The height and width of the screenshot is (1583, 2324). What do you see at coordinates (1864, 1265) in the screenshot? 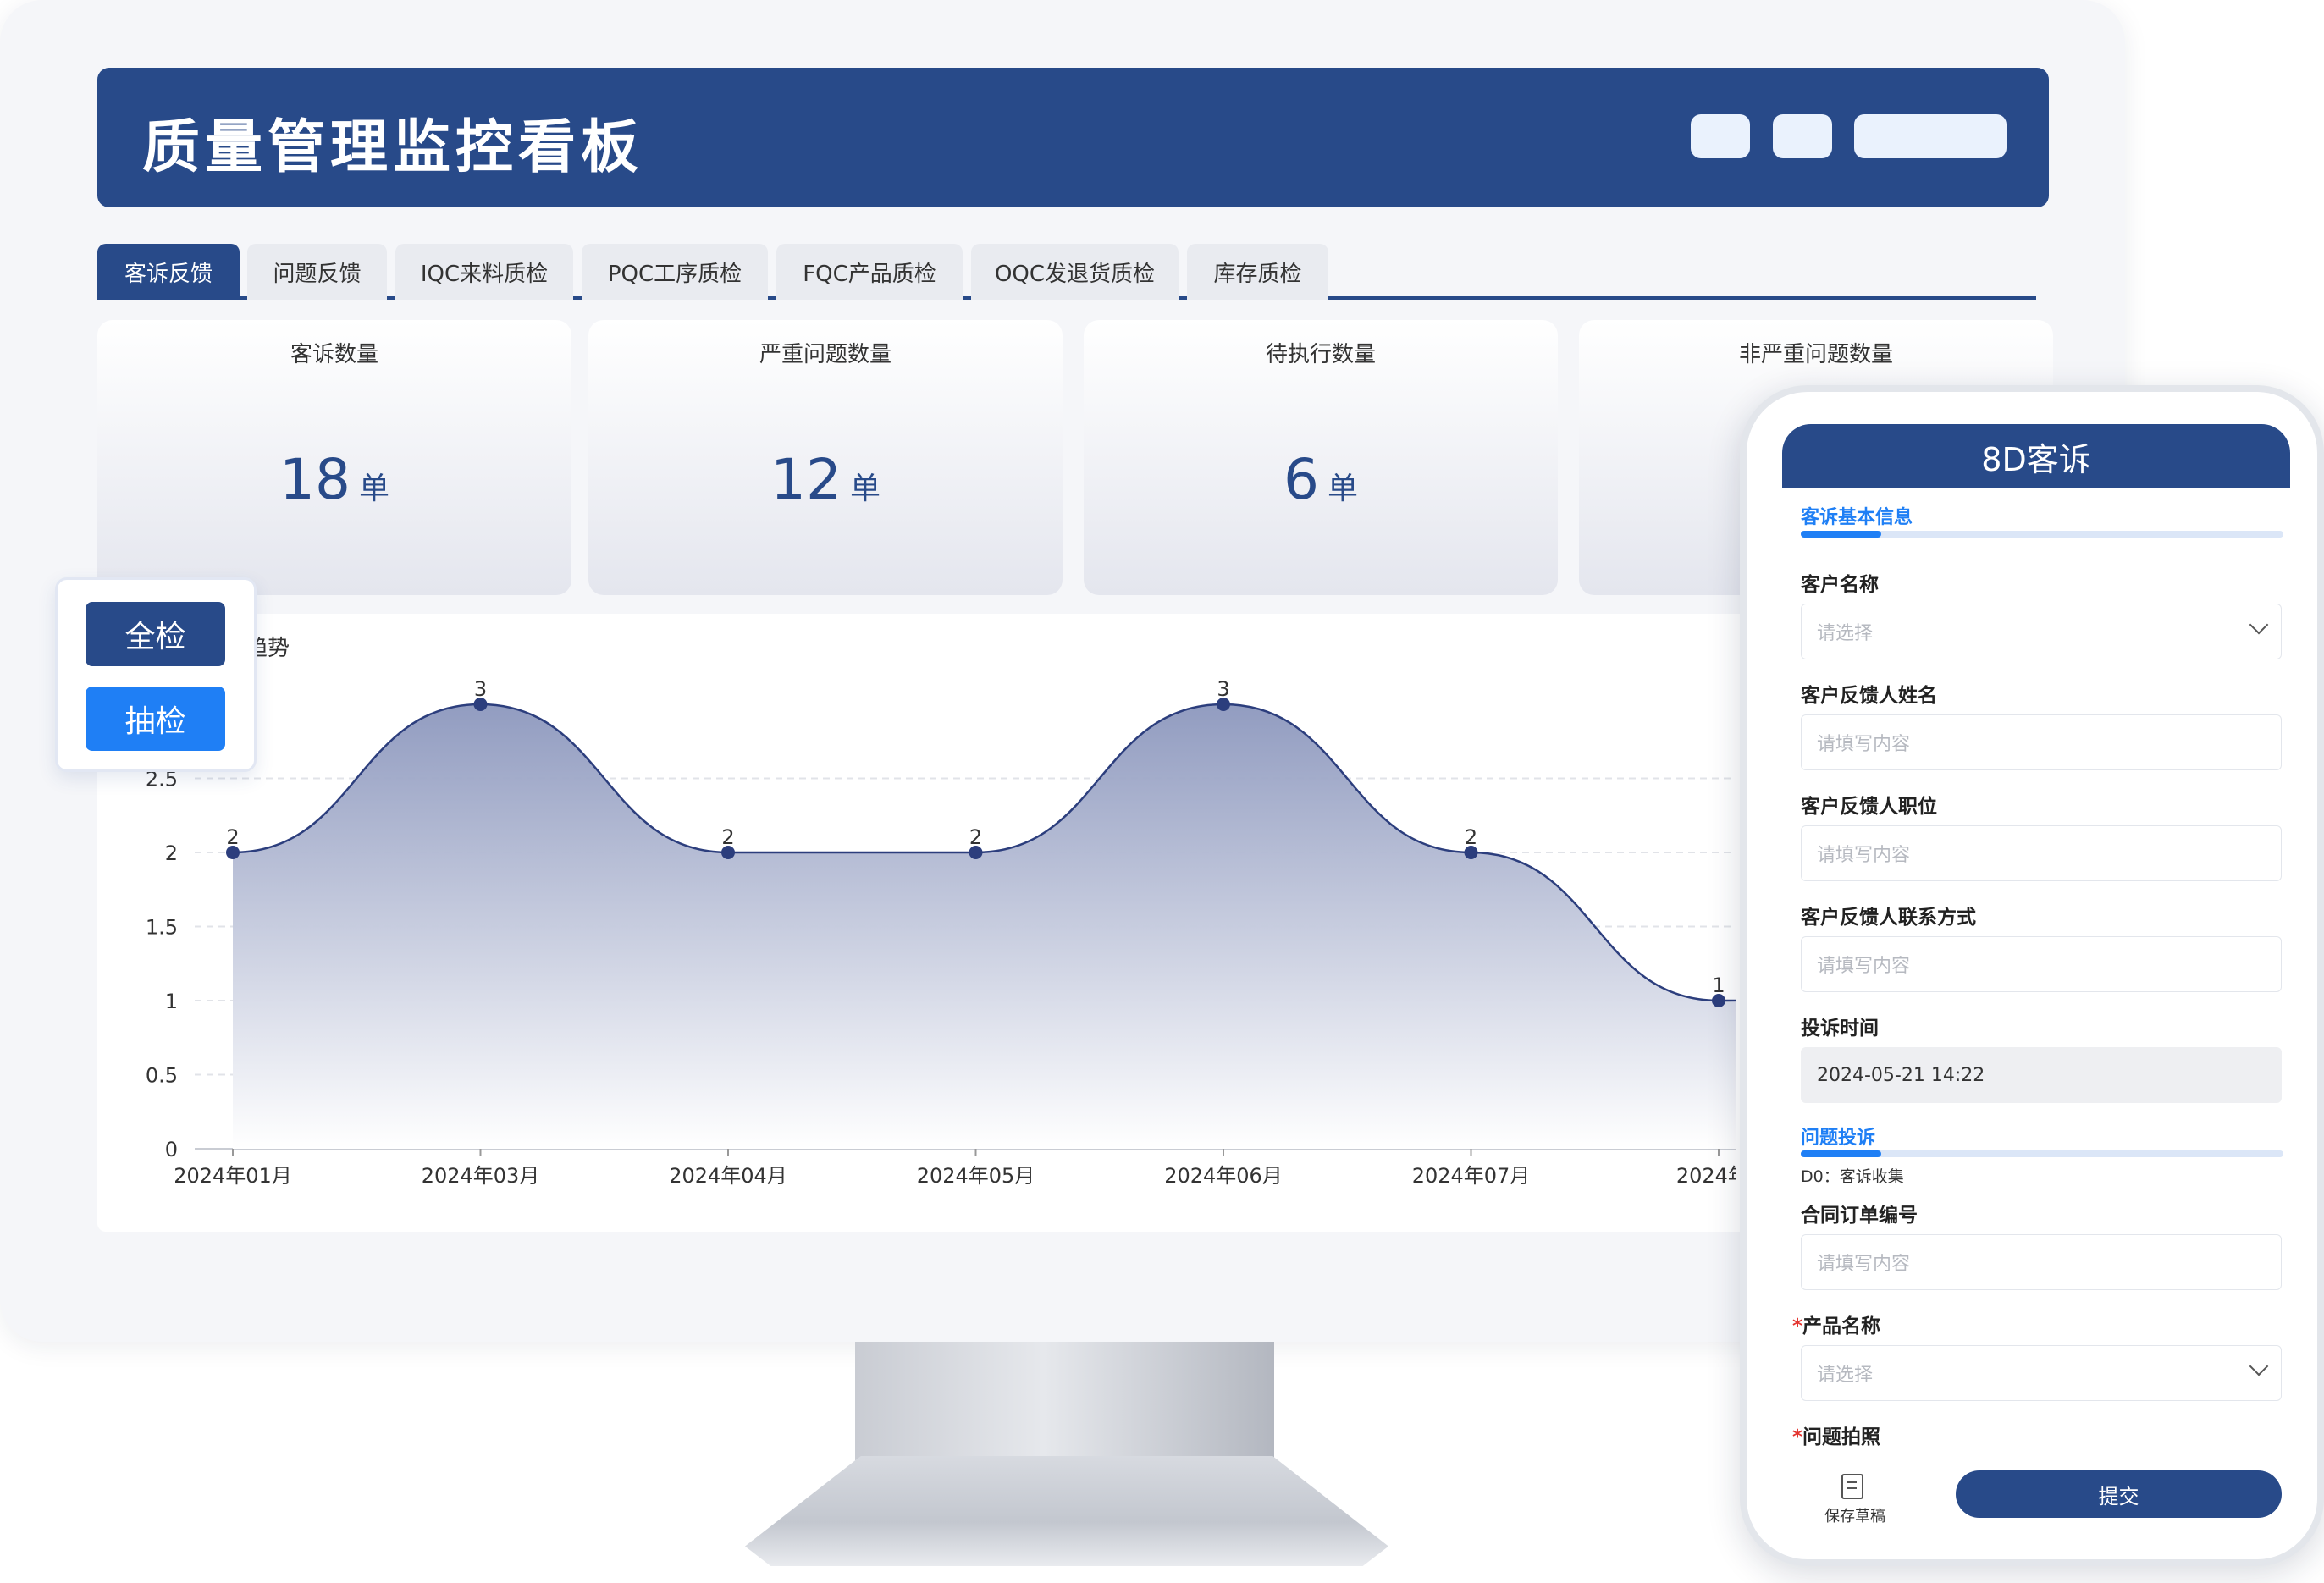
I see `contract-no-placeholder: 请填写内容` at bounding box center [1864, 1265].